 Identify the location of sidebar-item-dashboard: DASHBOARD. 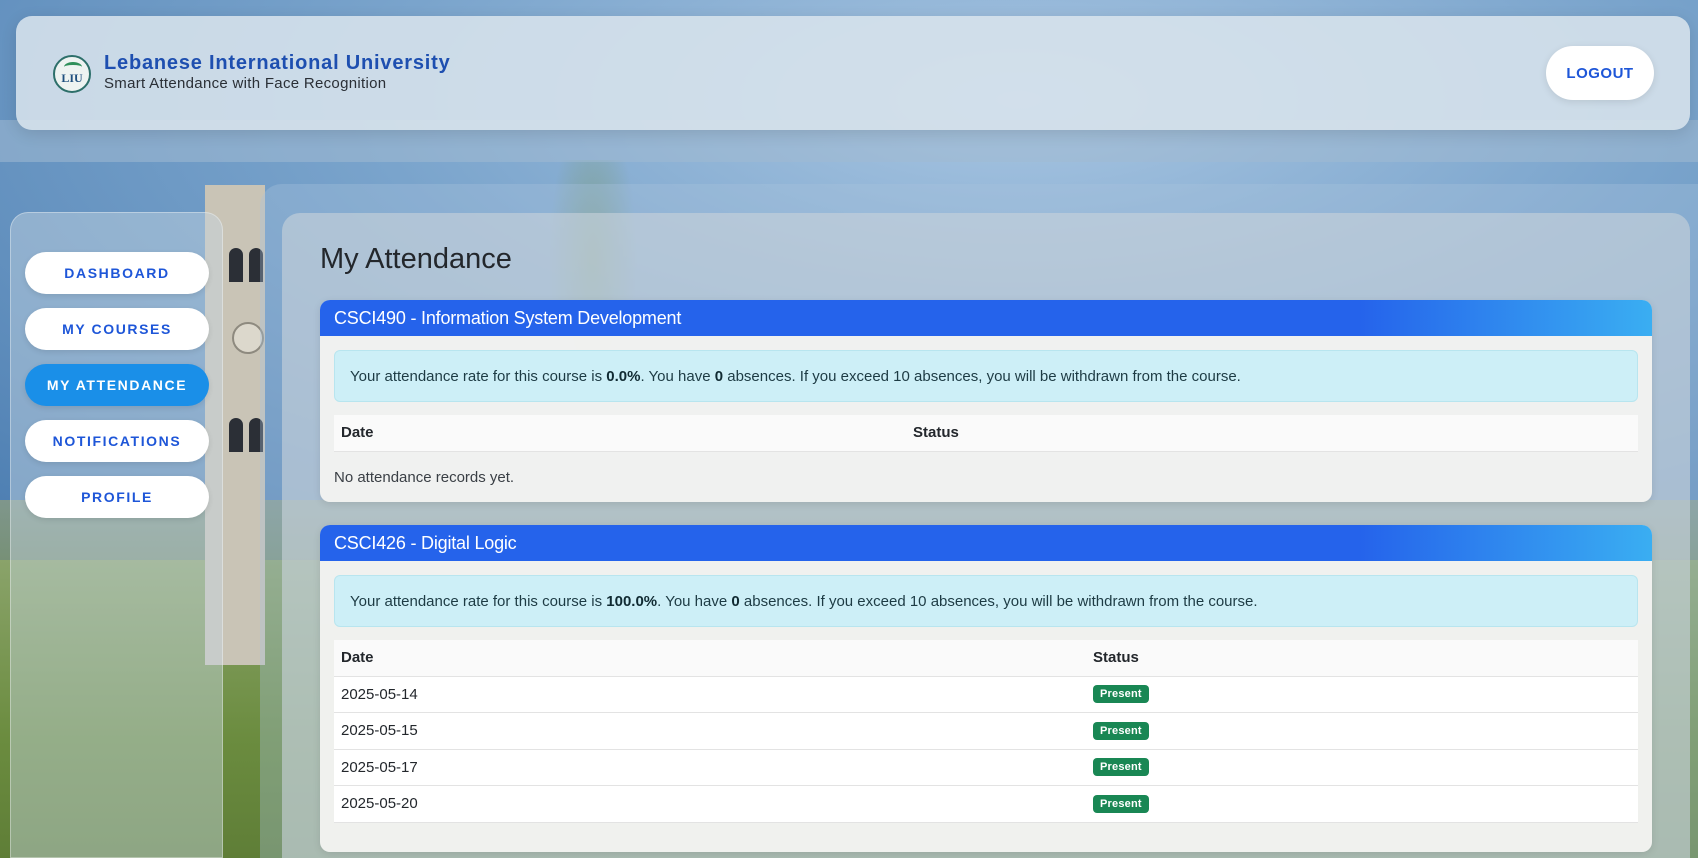
(117, 273).